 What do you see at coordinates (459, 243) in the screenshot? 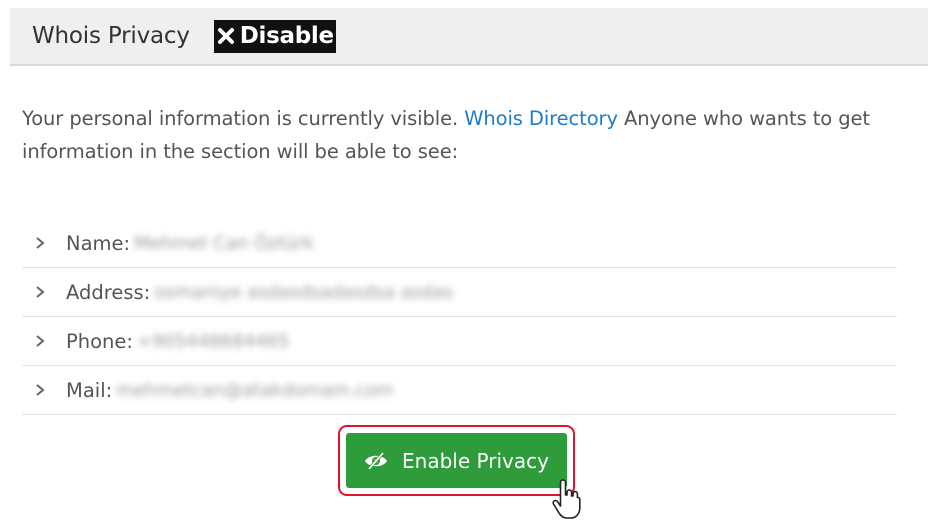
I see `info-item-name: Name: Mehmet Can Öztürk` at bounding box center [459, 243].